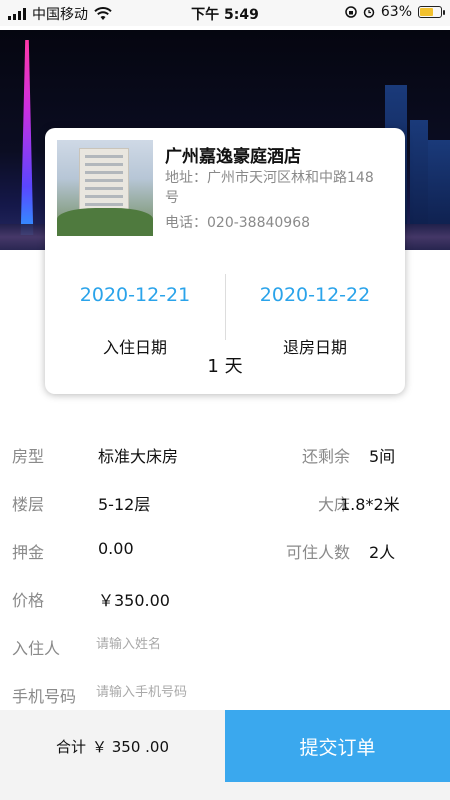 Image resolution: width=450 pixels, height=800 pixels. I want to click on checkout-date-picker: 2020-12-22 退房日期, so click(315, 321).